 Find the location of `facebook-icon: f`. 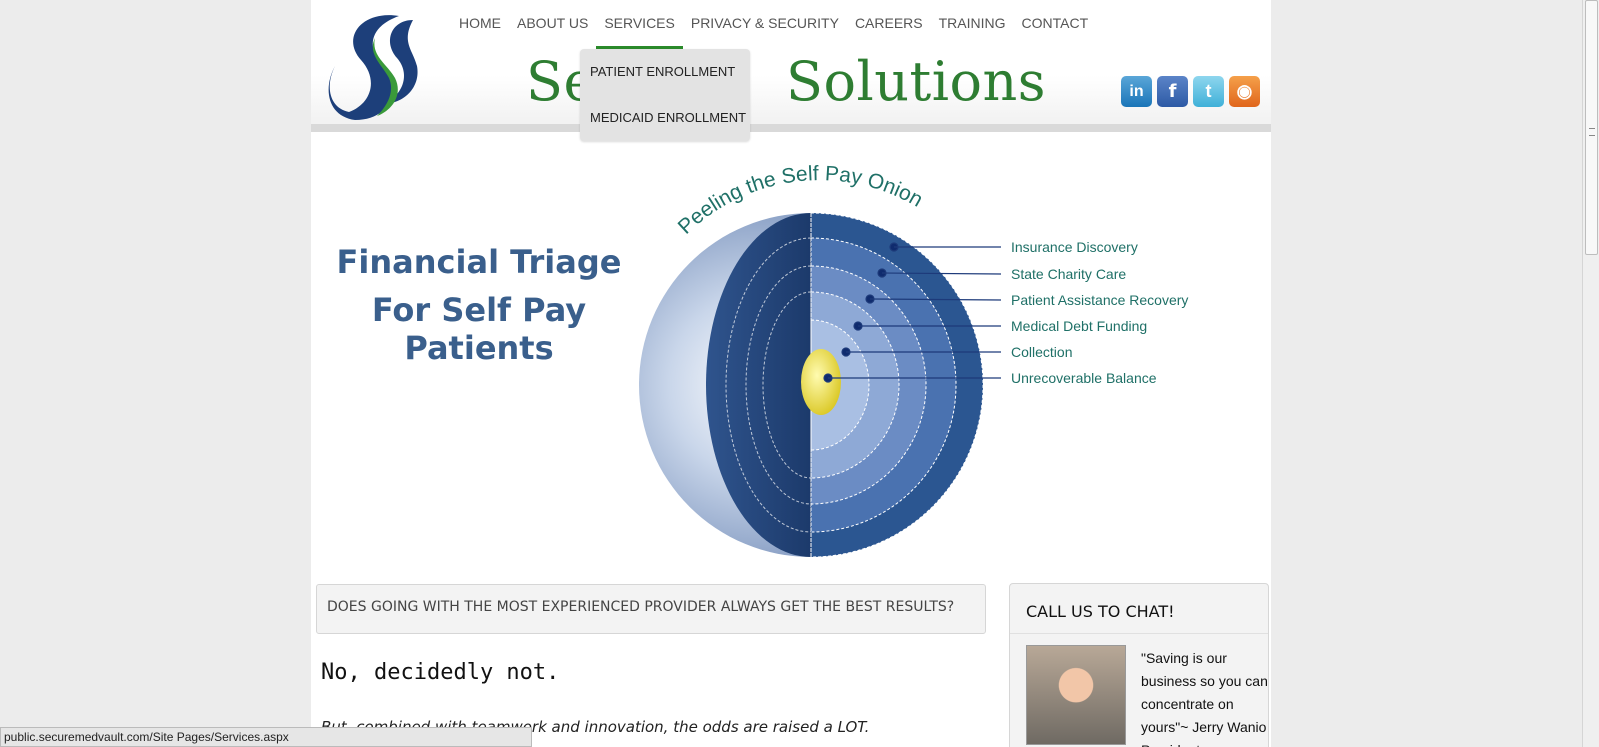

facebook-icon: f is located at coordinates (1172, 91).